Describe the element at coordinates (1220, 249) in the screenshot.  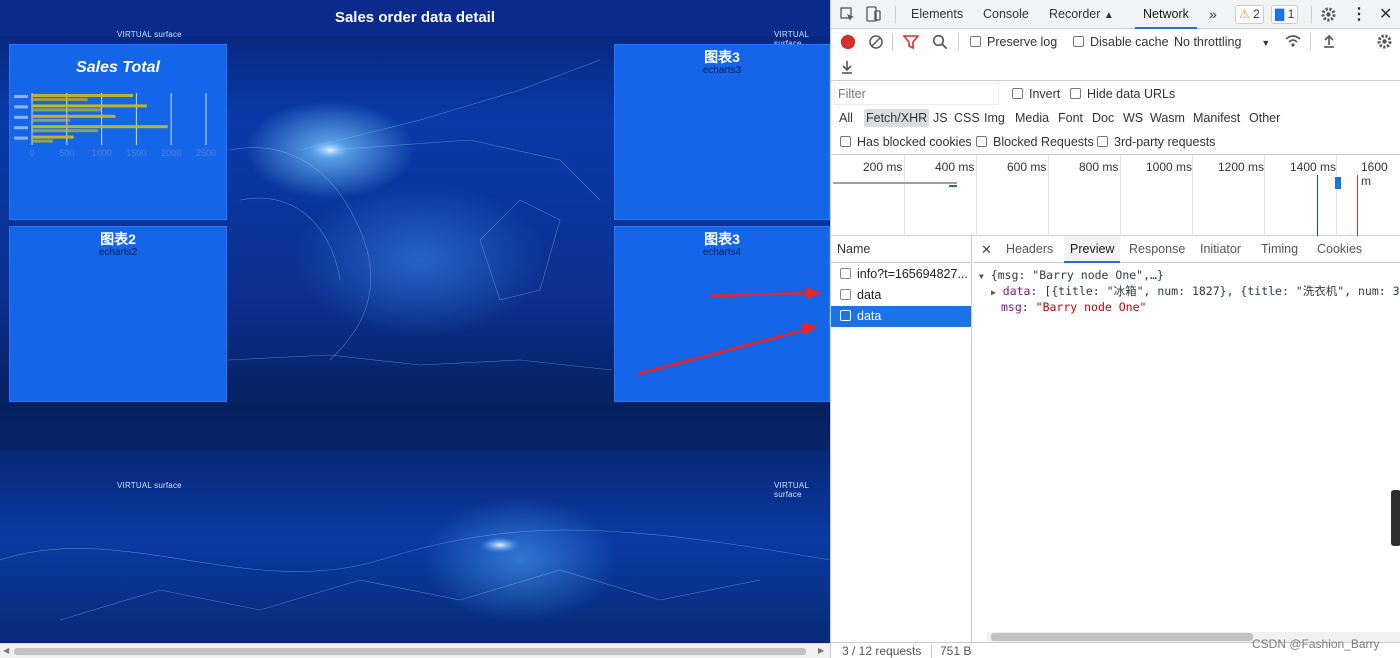
I see `tab-initiator: Initiator` at that location.